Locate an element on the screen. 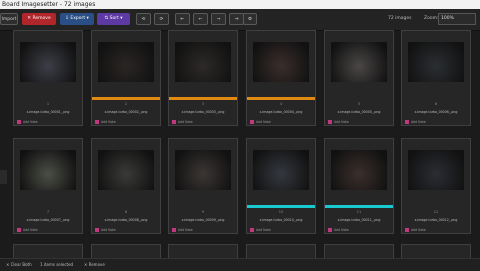 This screenshot has width=480, height=271. image-card: 3 z-image-turbo_00003_.png Add Note is located at coordinates (203, 78).